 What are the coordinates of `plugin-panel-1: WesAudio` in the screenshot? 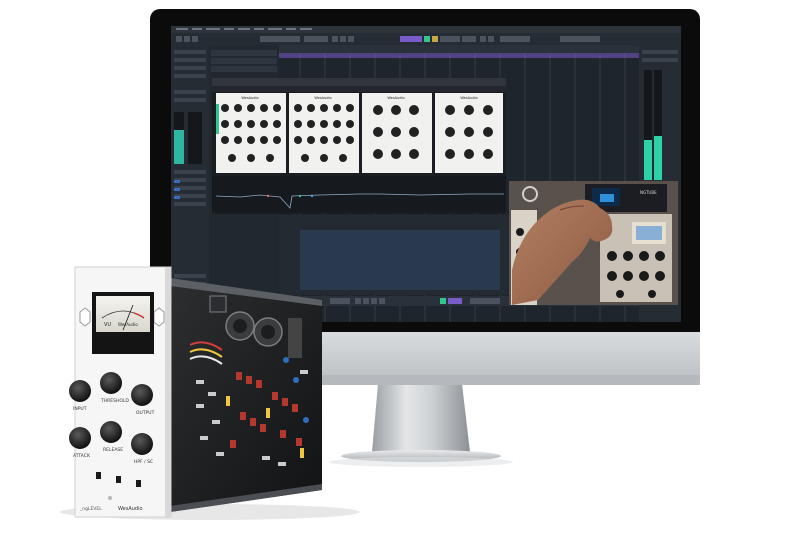 It's located at (251, 133).